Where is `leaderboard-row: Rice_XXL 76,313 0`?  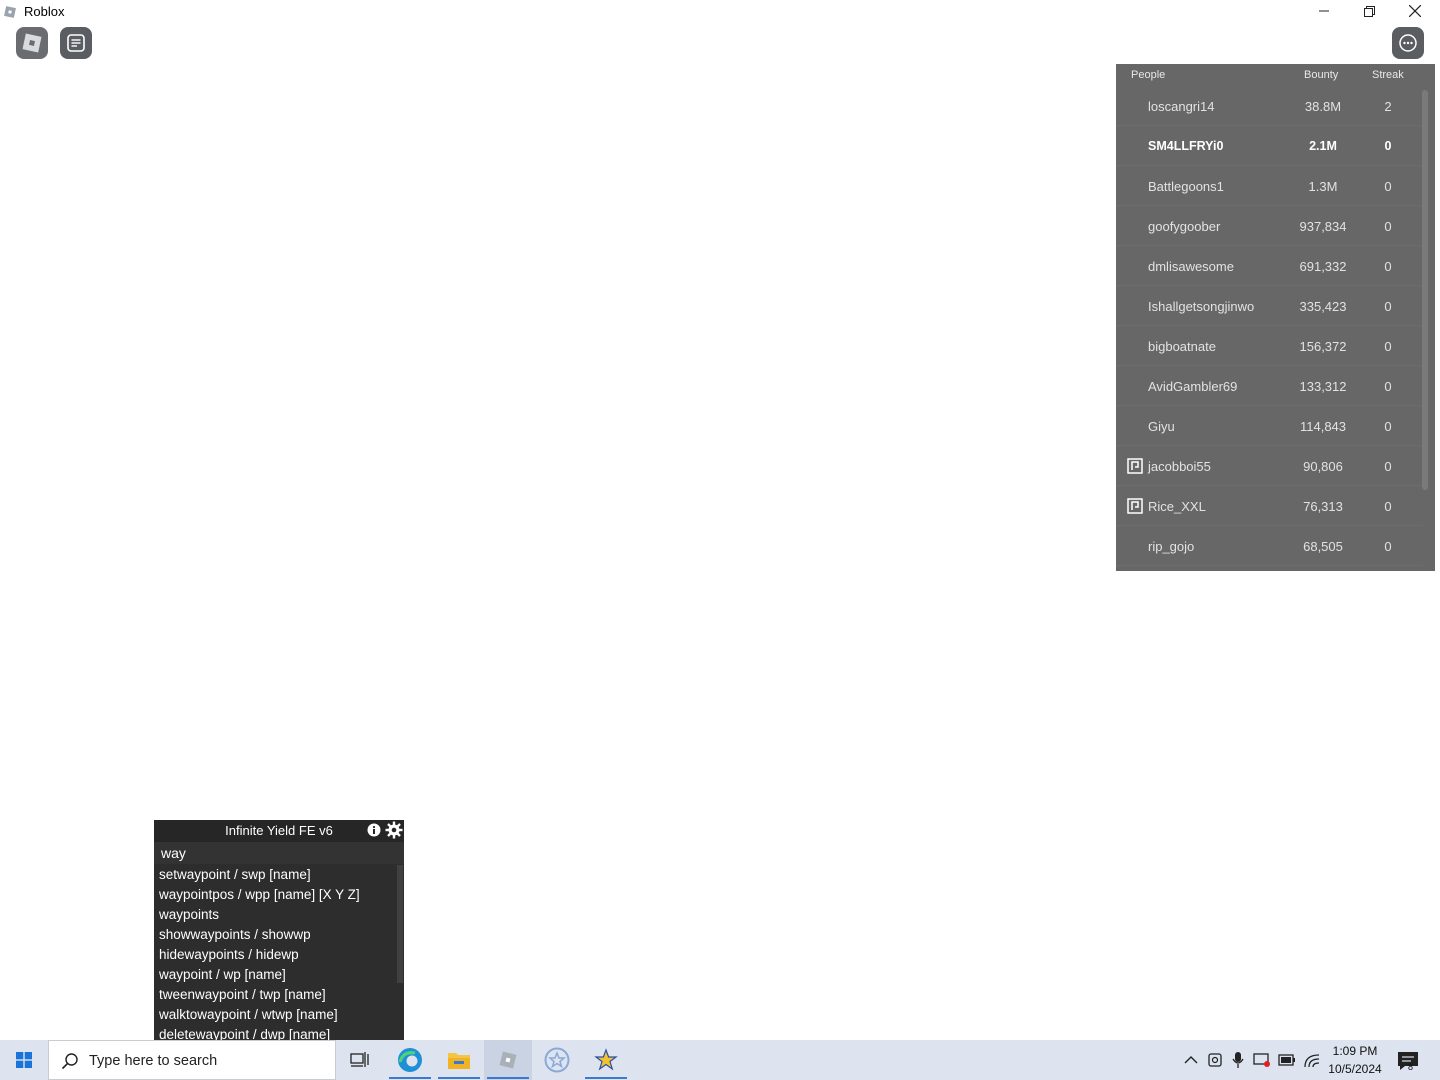
leaderboard-row: Rice_XXL 76,313 0 is located at coordinates (1269, 506).